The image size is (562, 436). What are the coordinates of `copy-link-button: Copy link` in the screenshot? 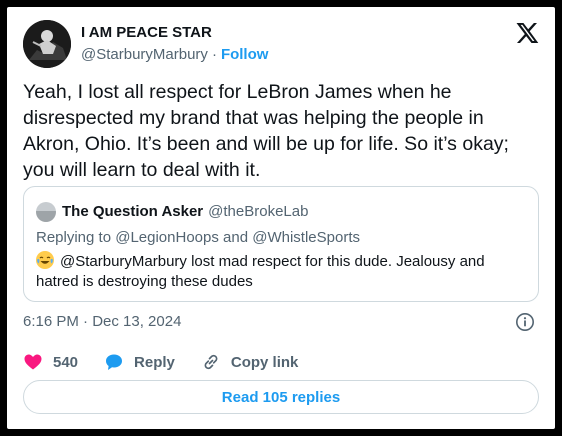 It's located at (250, 362).